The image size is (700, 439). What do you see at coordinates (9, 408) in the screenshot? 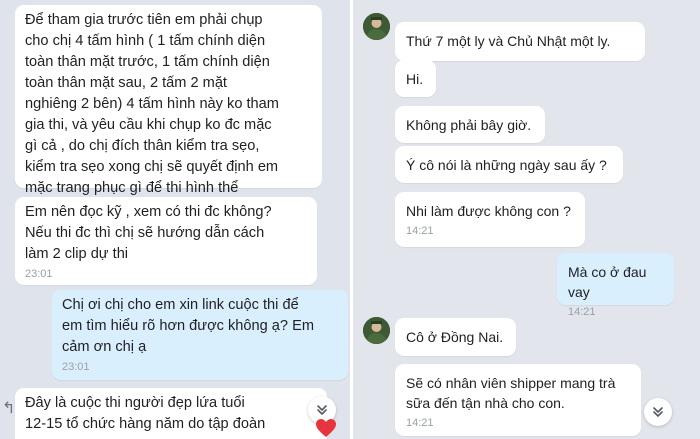
I see `reply-icon: ↰` at bounding box center [9, 408].